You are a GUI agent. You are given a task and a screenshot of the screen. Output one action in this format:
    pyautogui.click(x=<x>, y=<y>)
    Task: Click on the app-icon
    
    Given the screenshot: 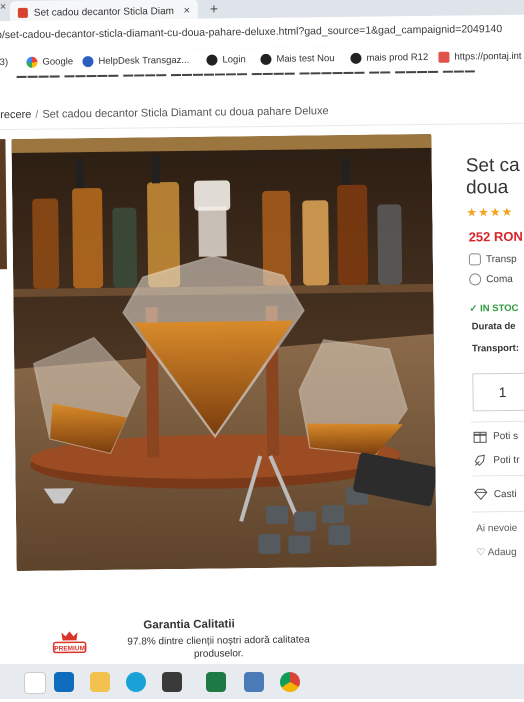 What is the action you would take?
    pyautogui.click(x=35, y=683)
    